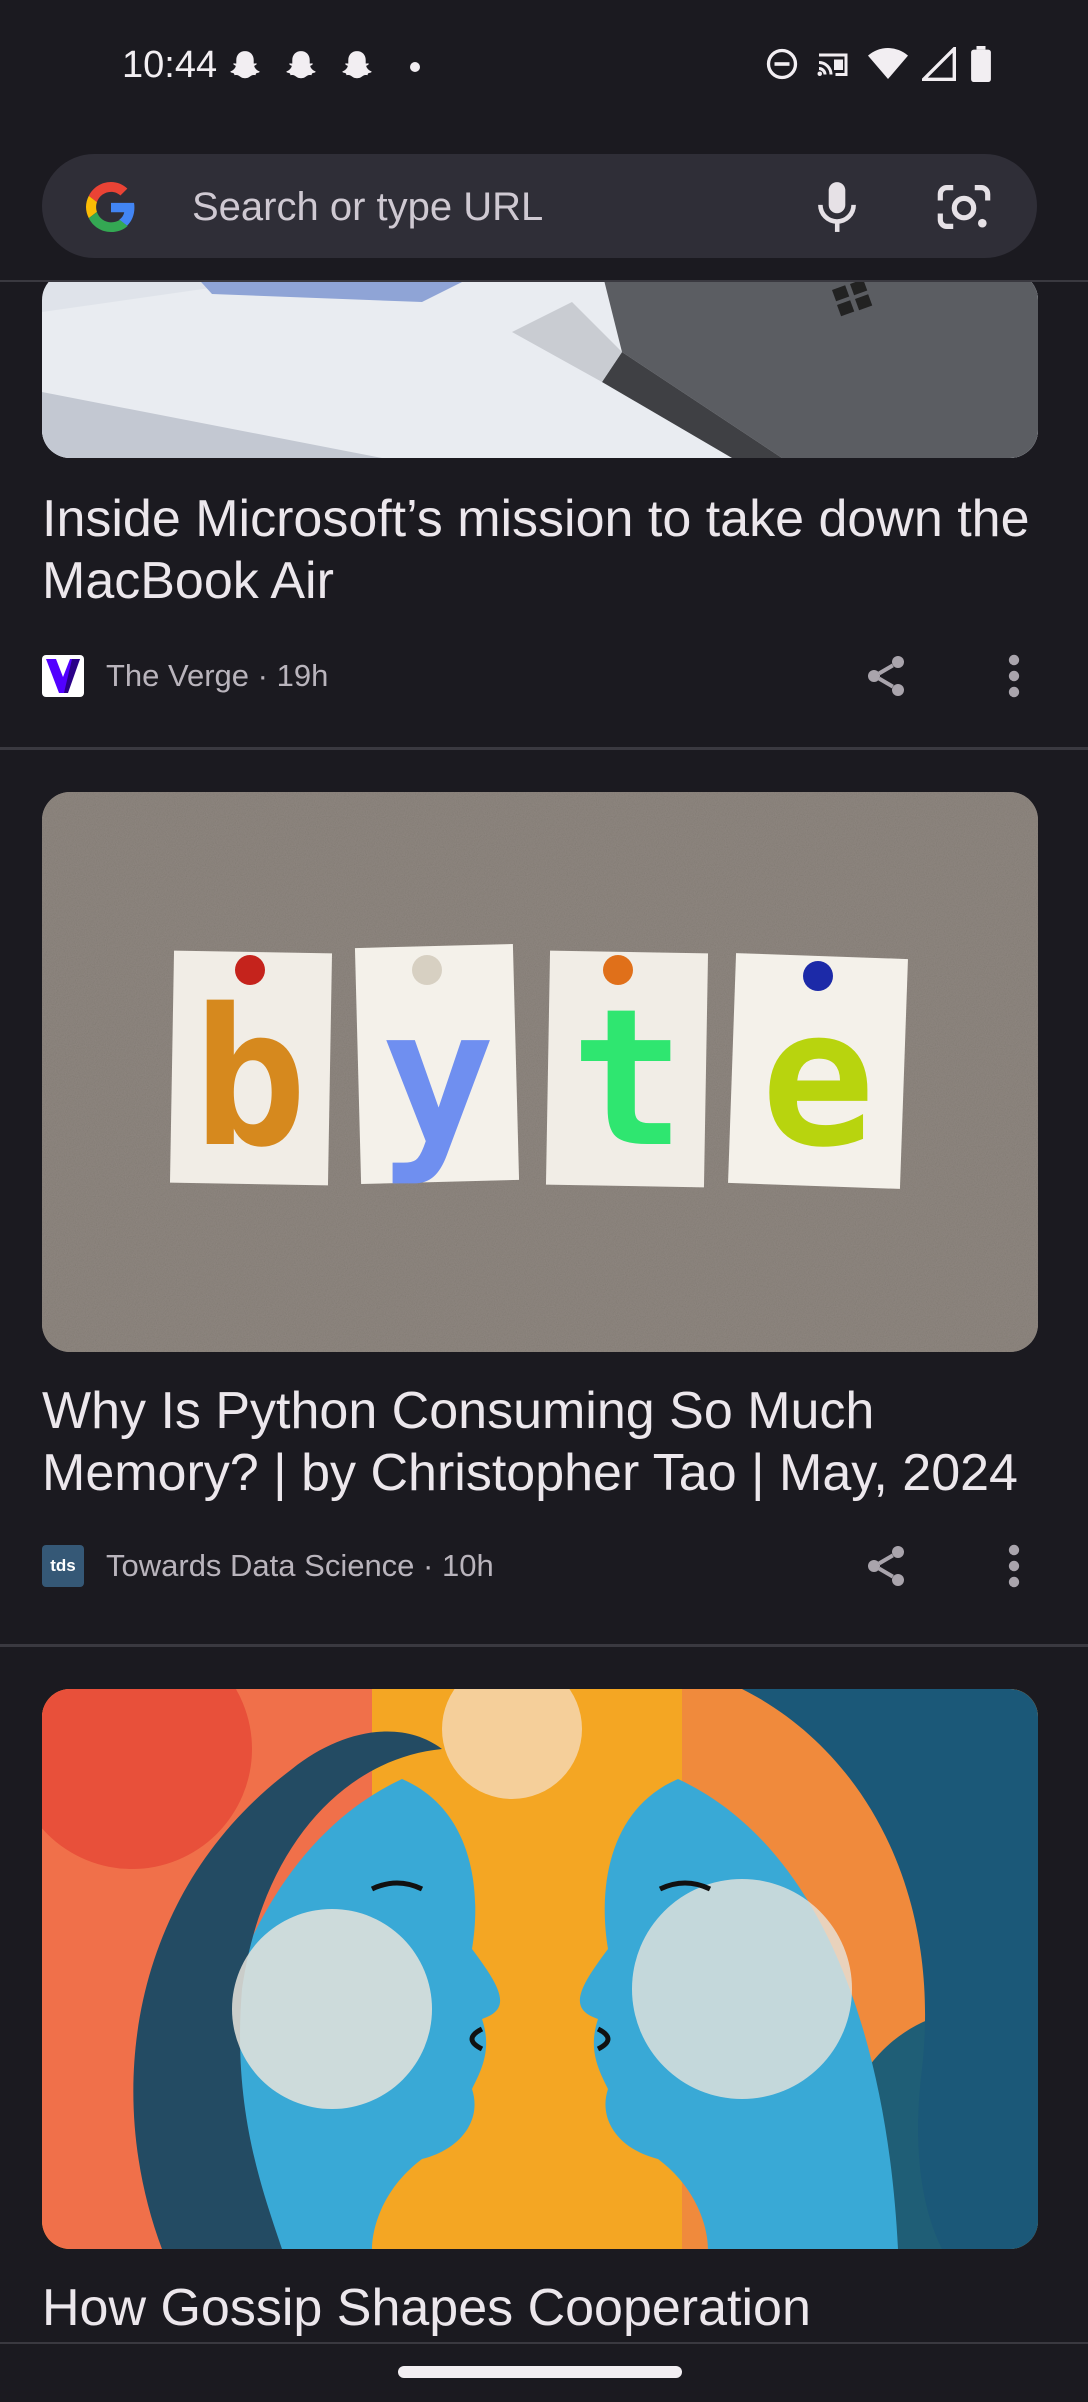  What do you see at coordinates (63, 676) in the screenshot?
I see `the-verge-logo-icon` at bounding box center [63, 676].